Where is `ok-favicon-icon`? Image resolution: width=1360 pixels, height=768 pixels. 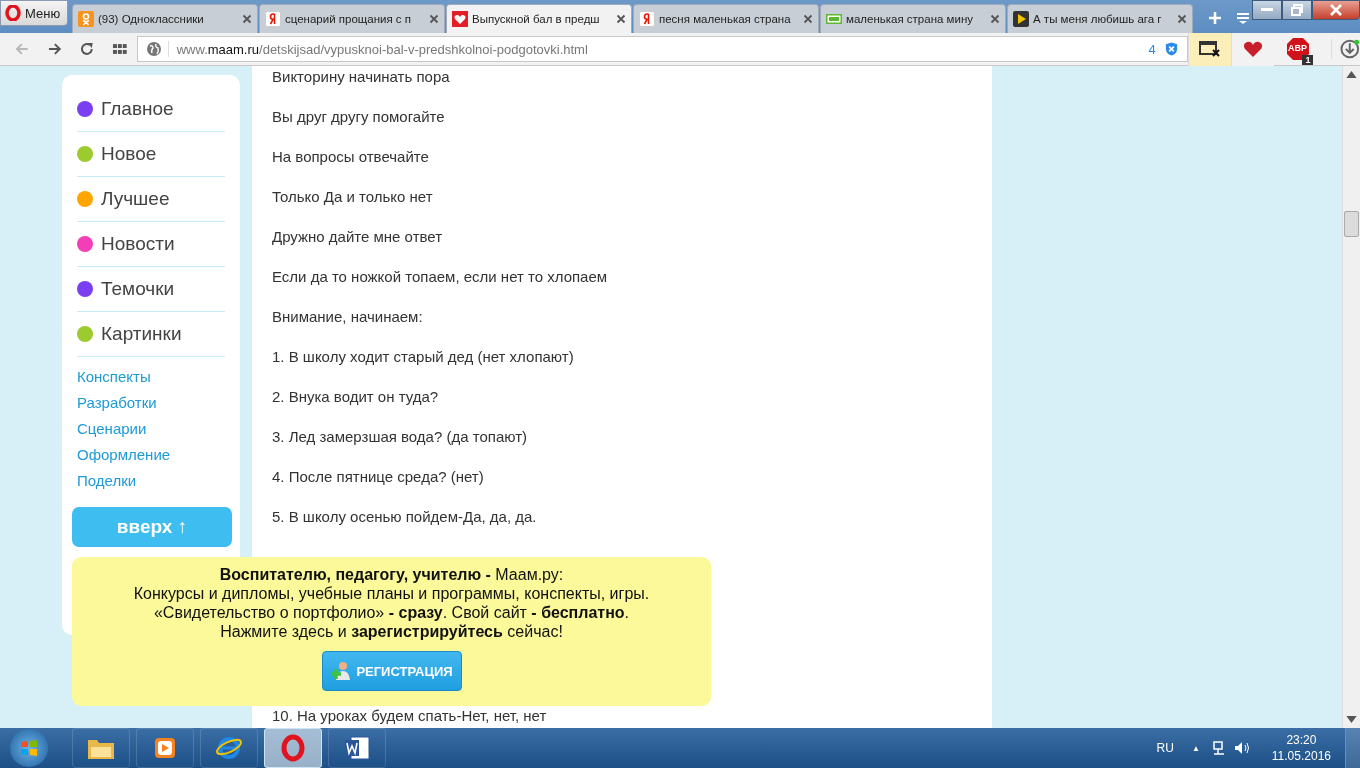 ok-favicon-icon is located at coordinates (86, 19).